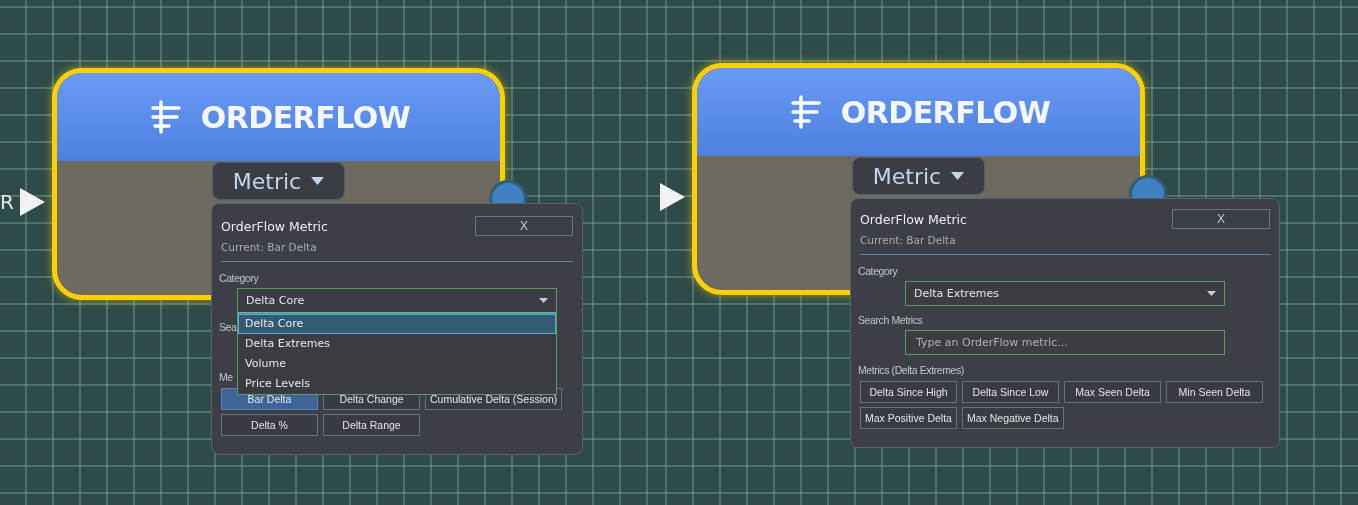  I want to click on metric-button: Delta Range, so click(371, 425).